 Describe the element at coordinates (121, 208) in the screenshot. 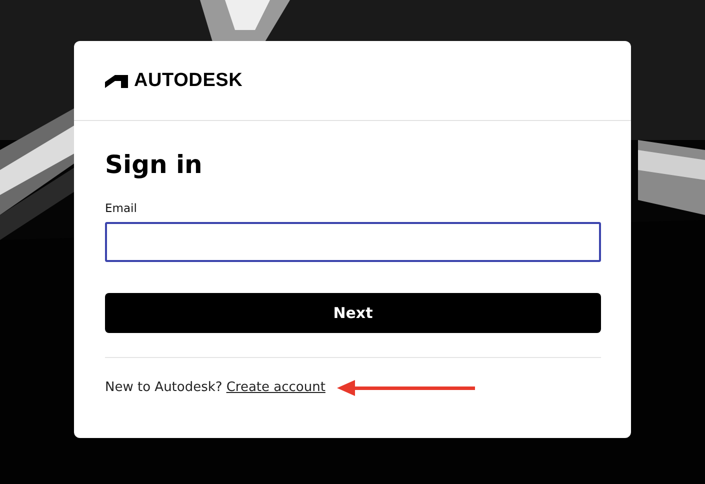

I see `field-label: Email` at that location.